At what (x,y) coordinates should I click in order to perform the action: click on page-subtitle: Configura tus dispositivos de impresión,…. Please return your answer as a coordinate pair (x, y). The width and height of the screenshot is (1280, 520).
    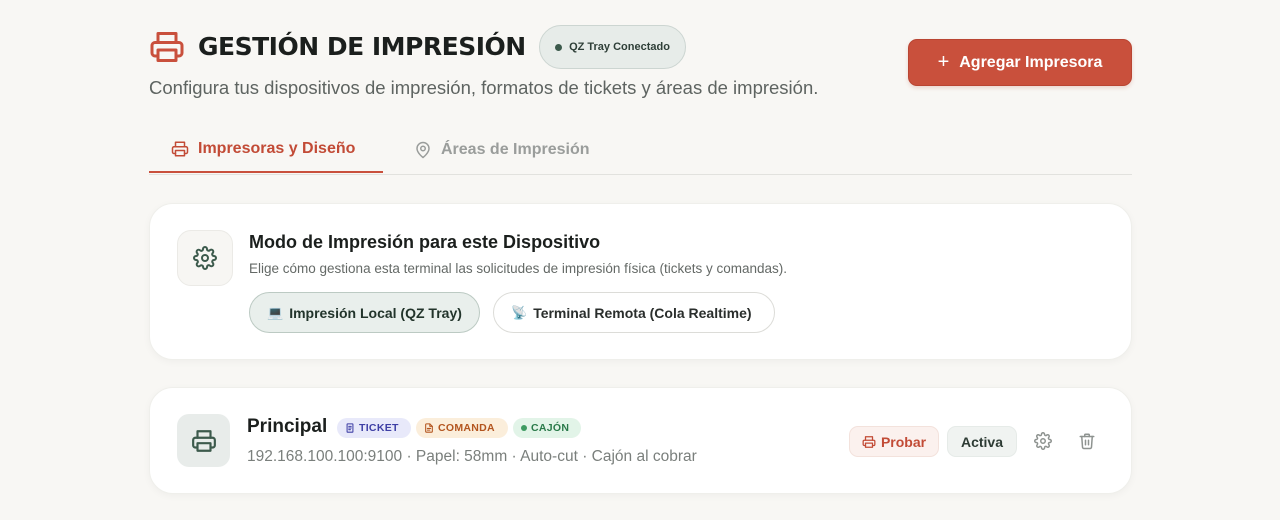
    Looking at the image, I should click on (484, 87).